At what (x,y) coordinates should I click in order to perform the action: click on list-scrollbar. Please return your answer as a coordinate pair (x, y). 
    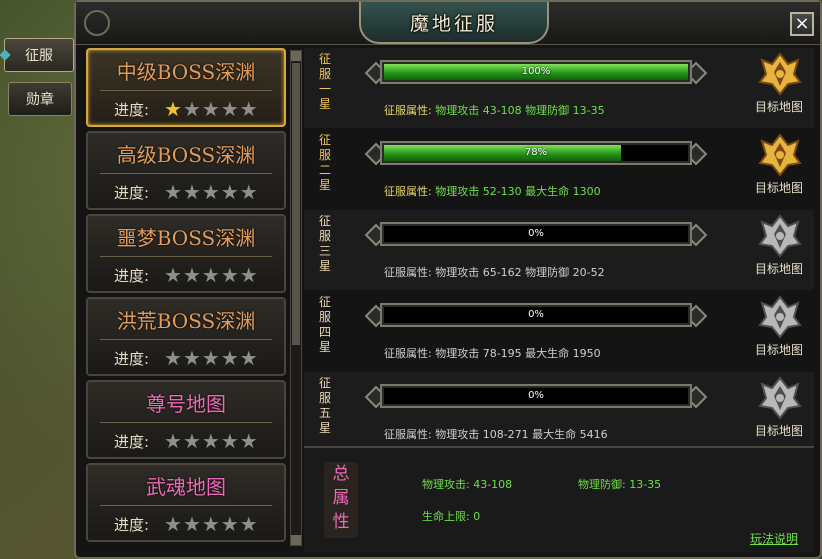
    Looking at the image, I should click on (296, 298).